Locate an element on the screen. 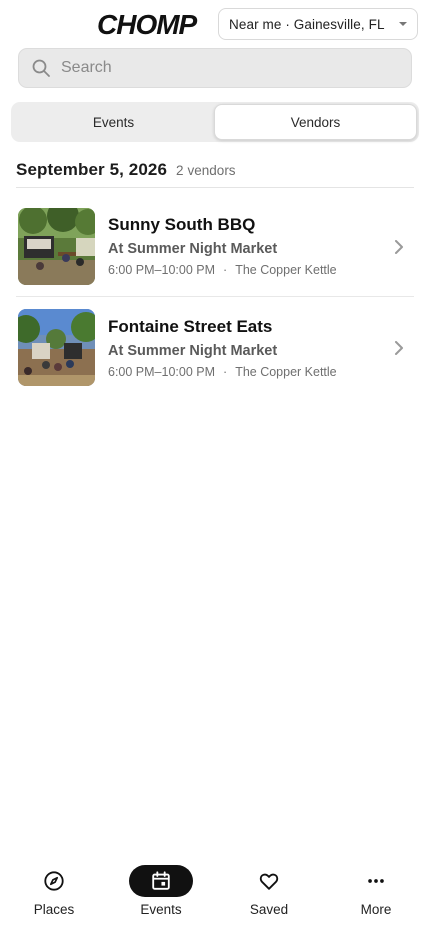 The image size is (430, 932). compass-icon is located at coordinates (54, 881).